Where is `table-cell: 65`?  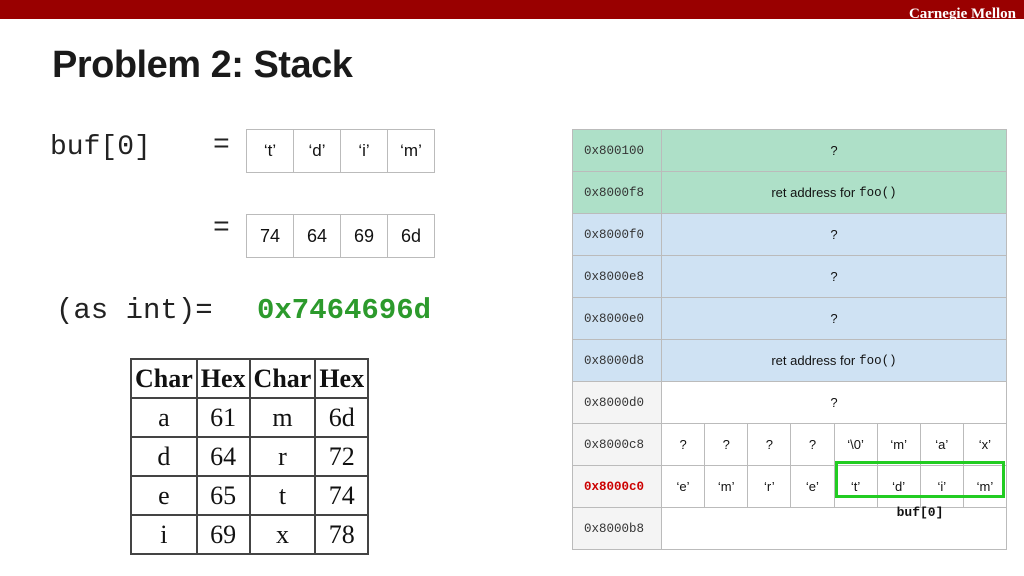 table-cell: 65 is located at coordinates (223, 495).